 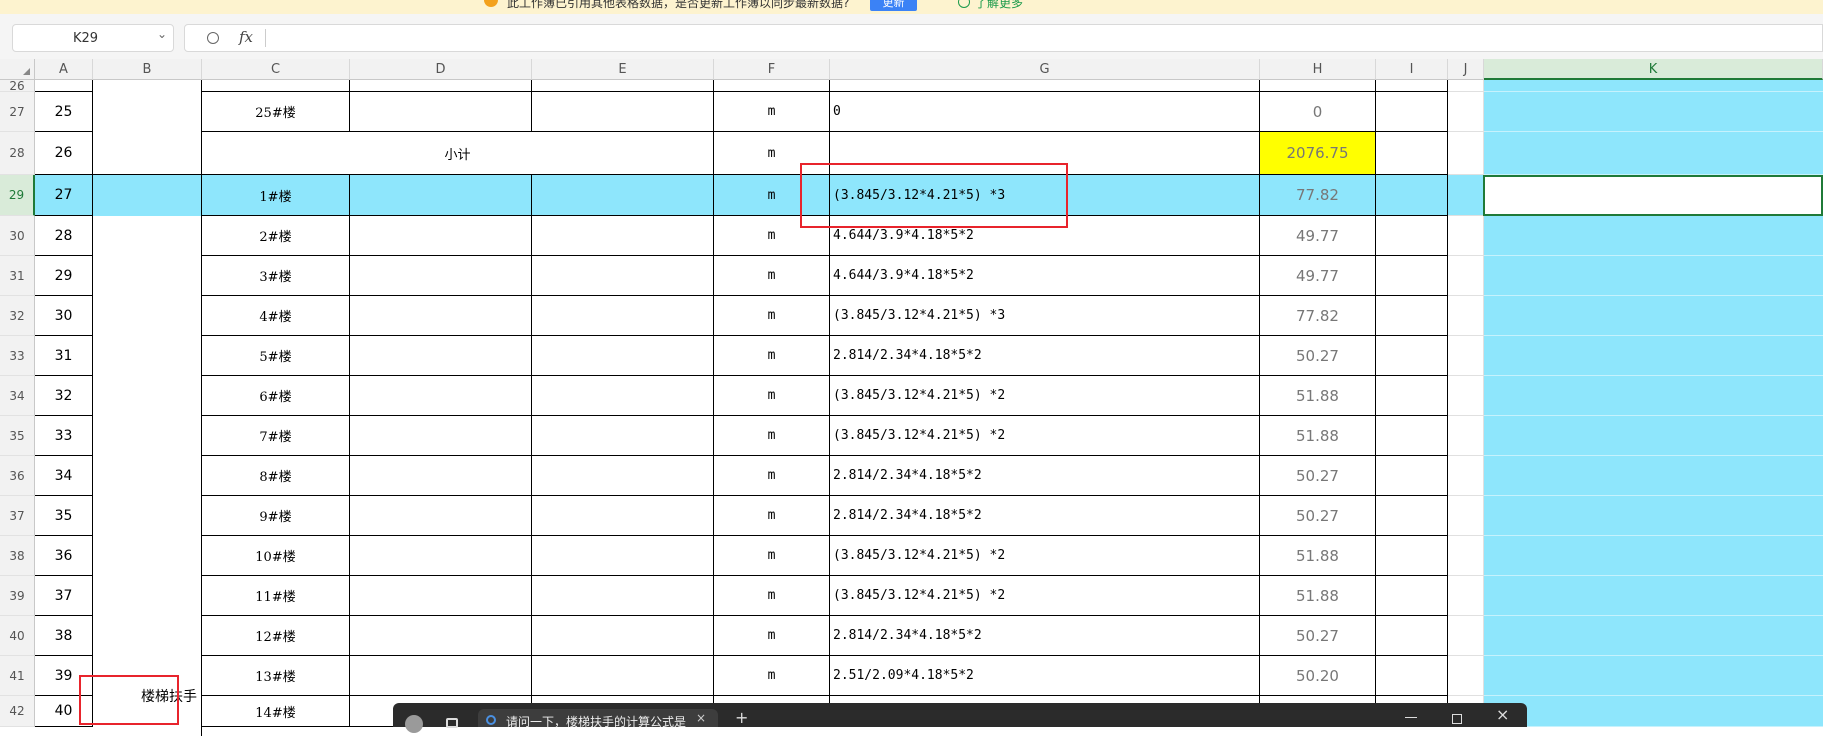 I want to click on row-header-30: 30, so click(x=17, y=236).